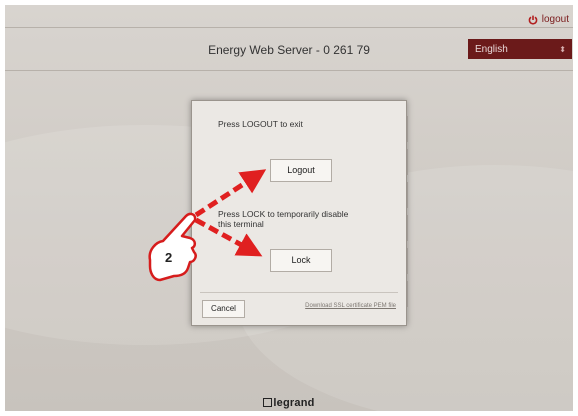 This screenshot has width=578, height=416. What do you see at coordinates (301, 260) in the screenshot?
I see `lock-button: Lock` at bounding box center [301, 260].